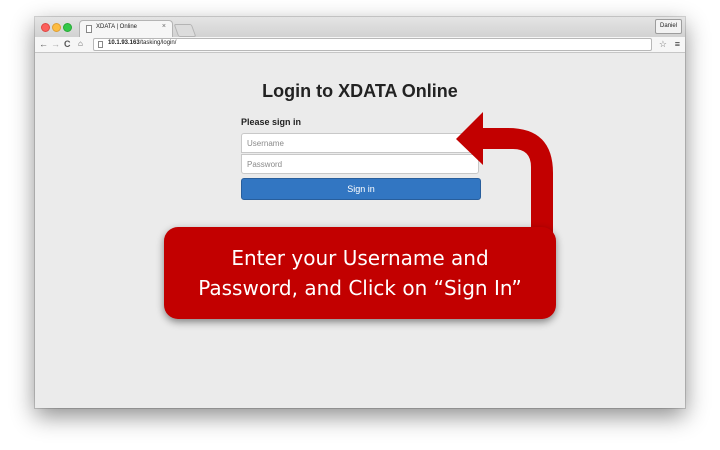  Describe the element at coordinates (56, 27) in the screenshot. I see `minimize-window-button` at that location.